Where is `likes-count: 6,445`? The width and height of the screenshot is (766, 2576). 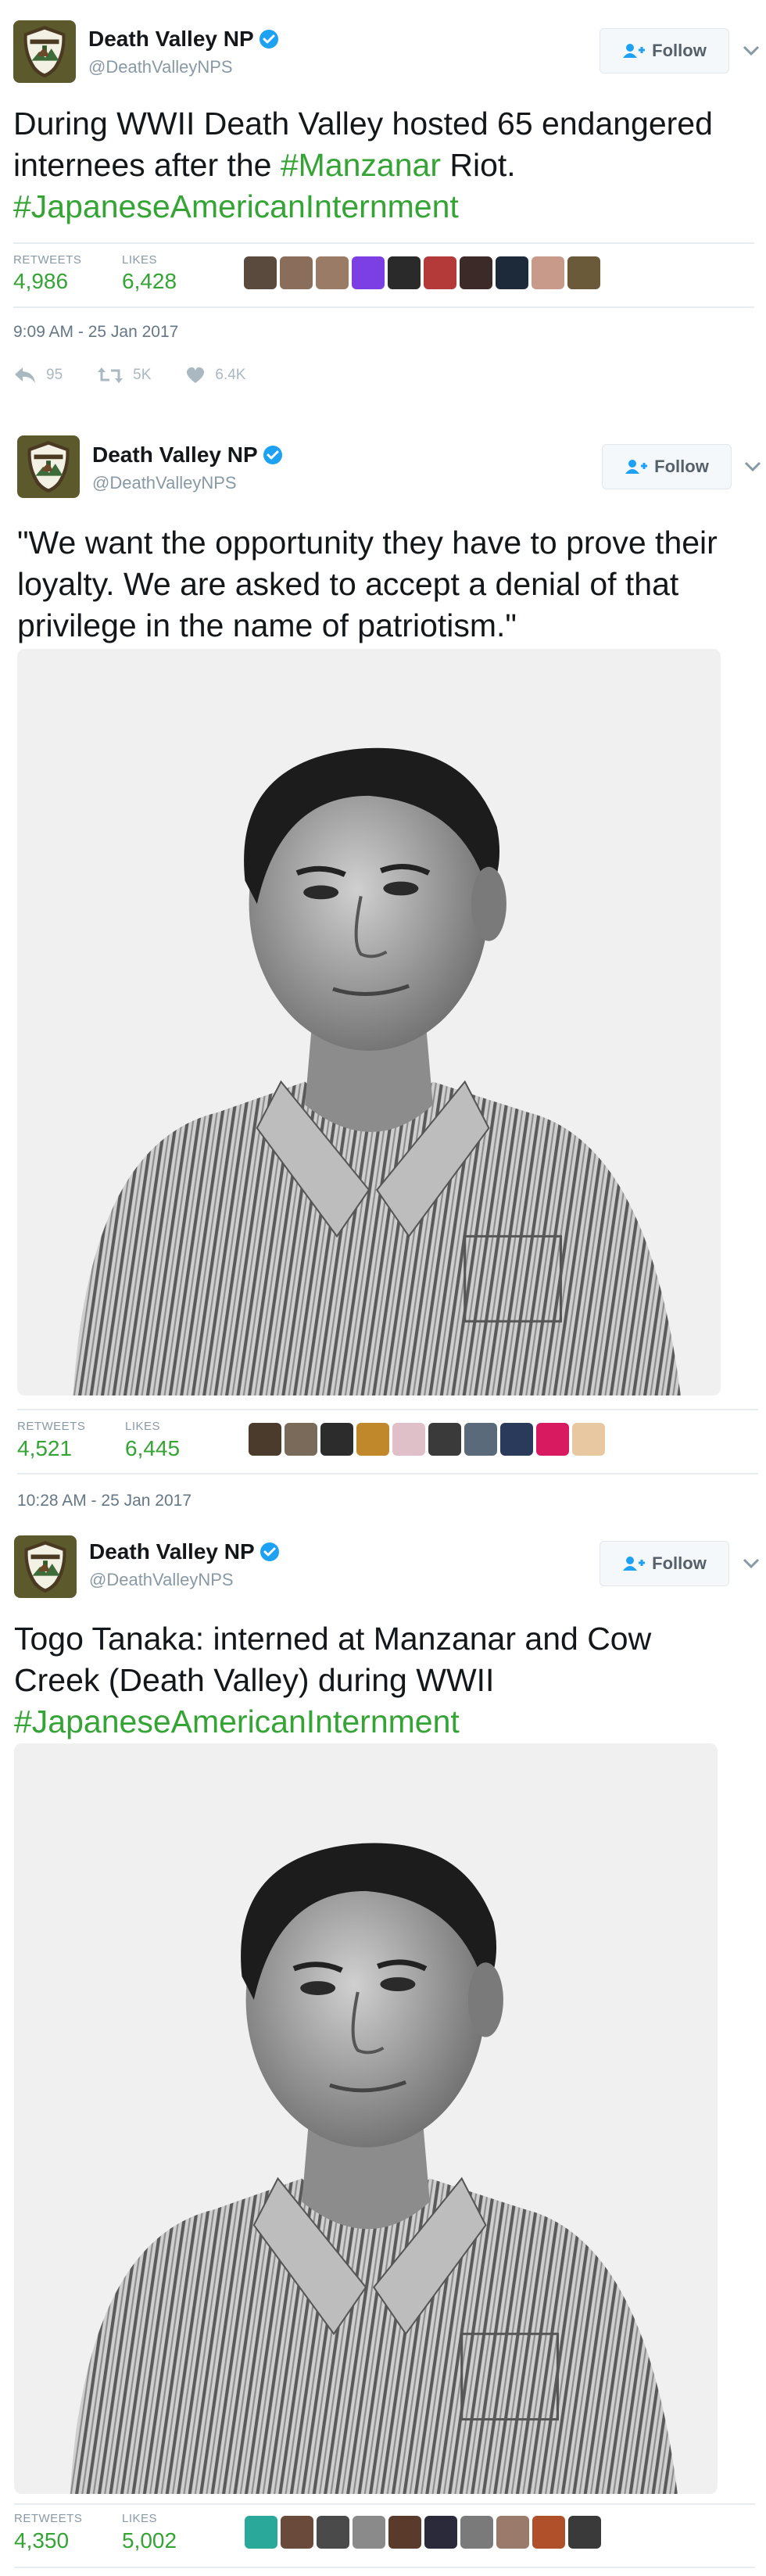 likes-count: 6,445 is located at coordinates (152, 1448).